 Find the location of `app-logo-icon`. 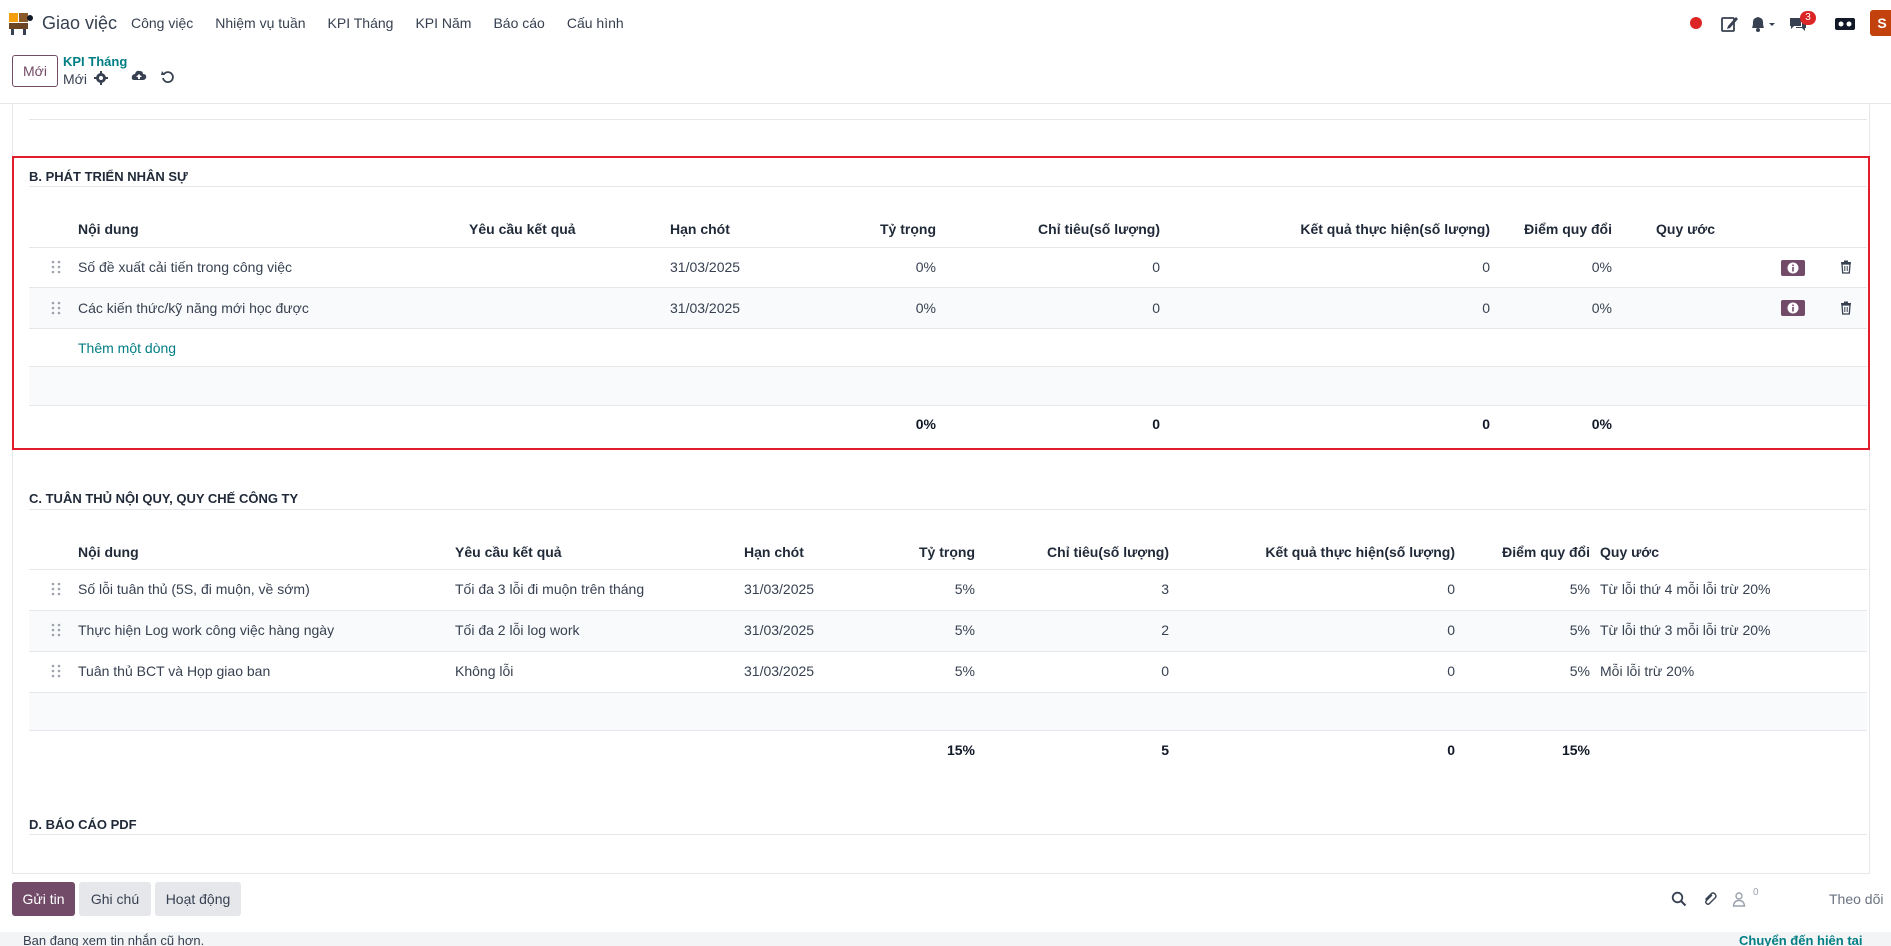

app-logo-icon is located at coordinates (21, 23).